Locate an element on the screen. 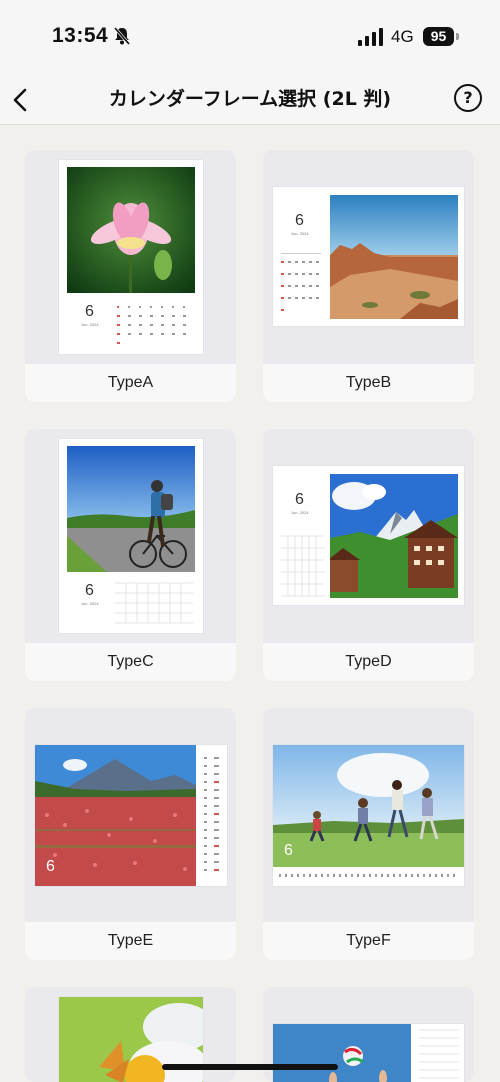 Image resolution: width=500 pixels, height=1082 pixels. frame-card-typec: 6 Jun. 2024 TypeC is located at coordinates (130, 555).